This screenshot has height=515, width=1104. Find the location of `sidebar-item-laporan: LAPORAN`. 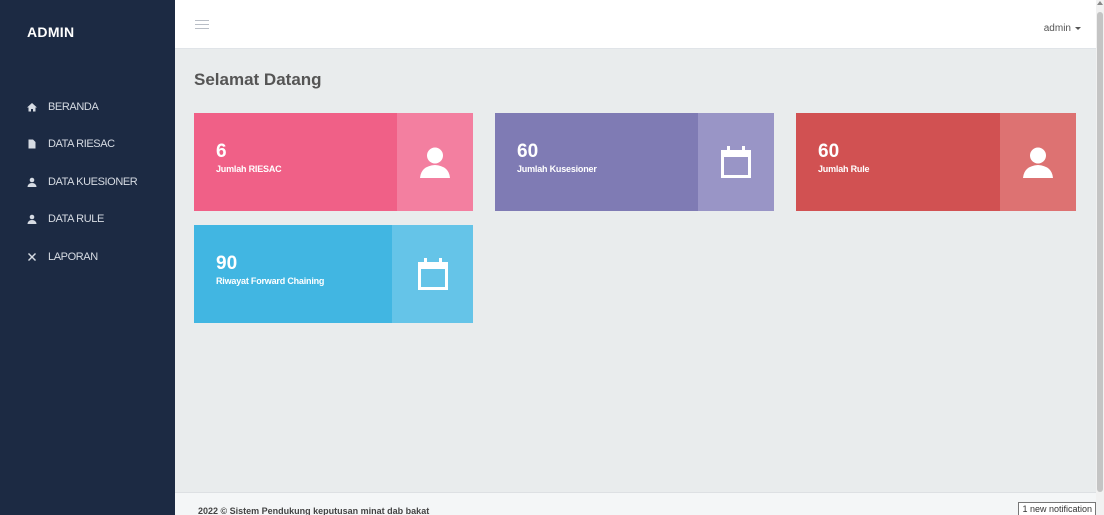

sidebar-item-laporan: LAPORAN is located at coordinates (87, 257).